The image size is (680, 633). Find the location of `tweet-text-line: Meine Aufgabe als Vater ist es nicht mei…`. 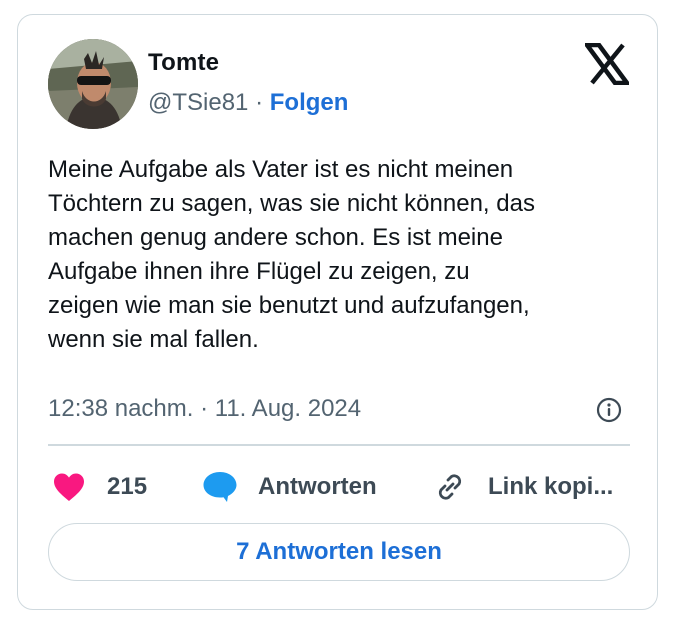

tweet-text-line: Meine Aufgabe als Vater ist es nicht mei… is located at coordinates (281, 169).